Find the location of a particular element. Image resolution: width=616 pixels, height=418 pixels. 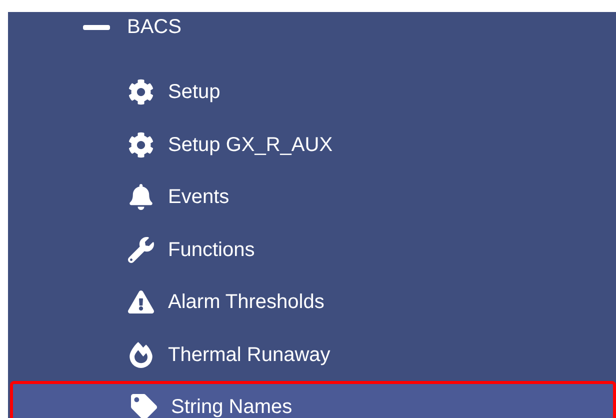

collapse-icon is located at coordinates (96, 27).